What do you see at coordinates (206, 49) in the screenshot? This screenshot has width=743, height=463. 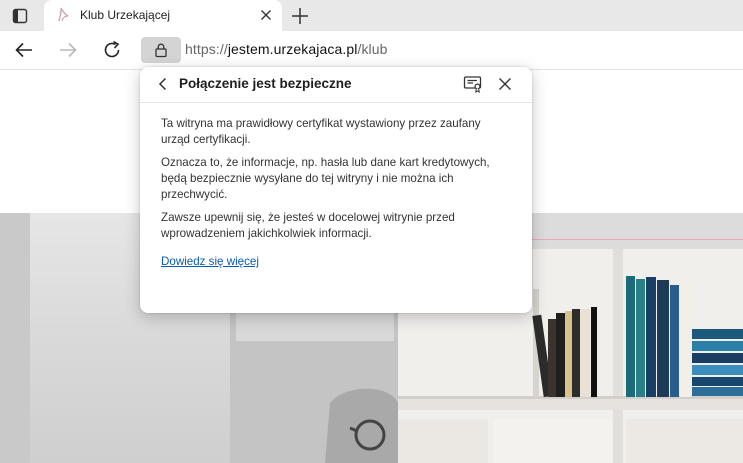 I see `url-protocol: https://` at bounding box center [206, 49].